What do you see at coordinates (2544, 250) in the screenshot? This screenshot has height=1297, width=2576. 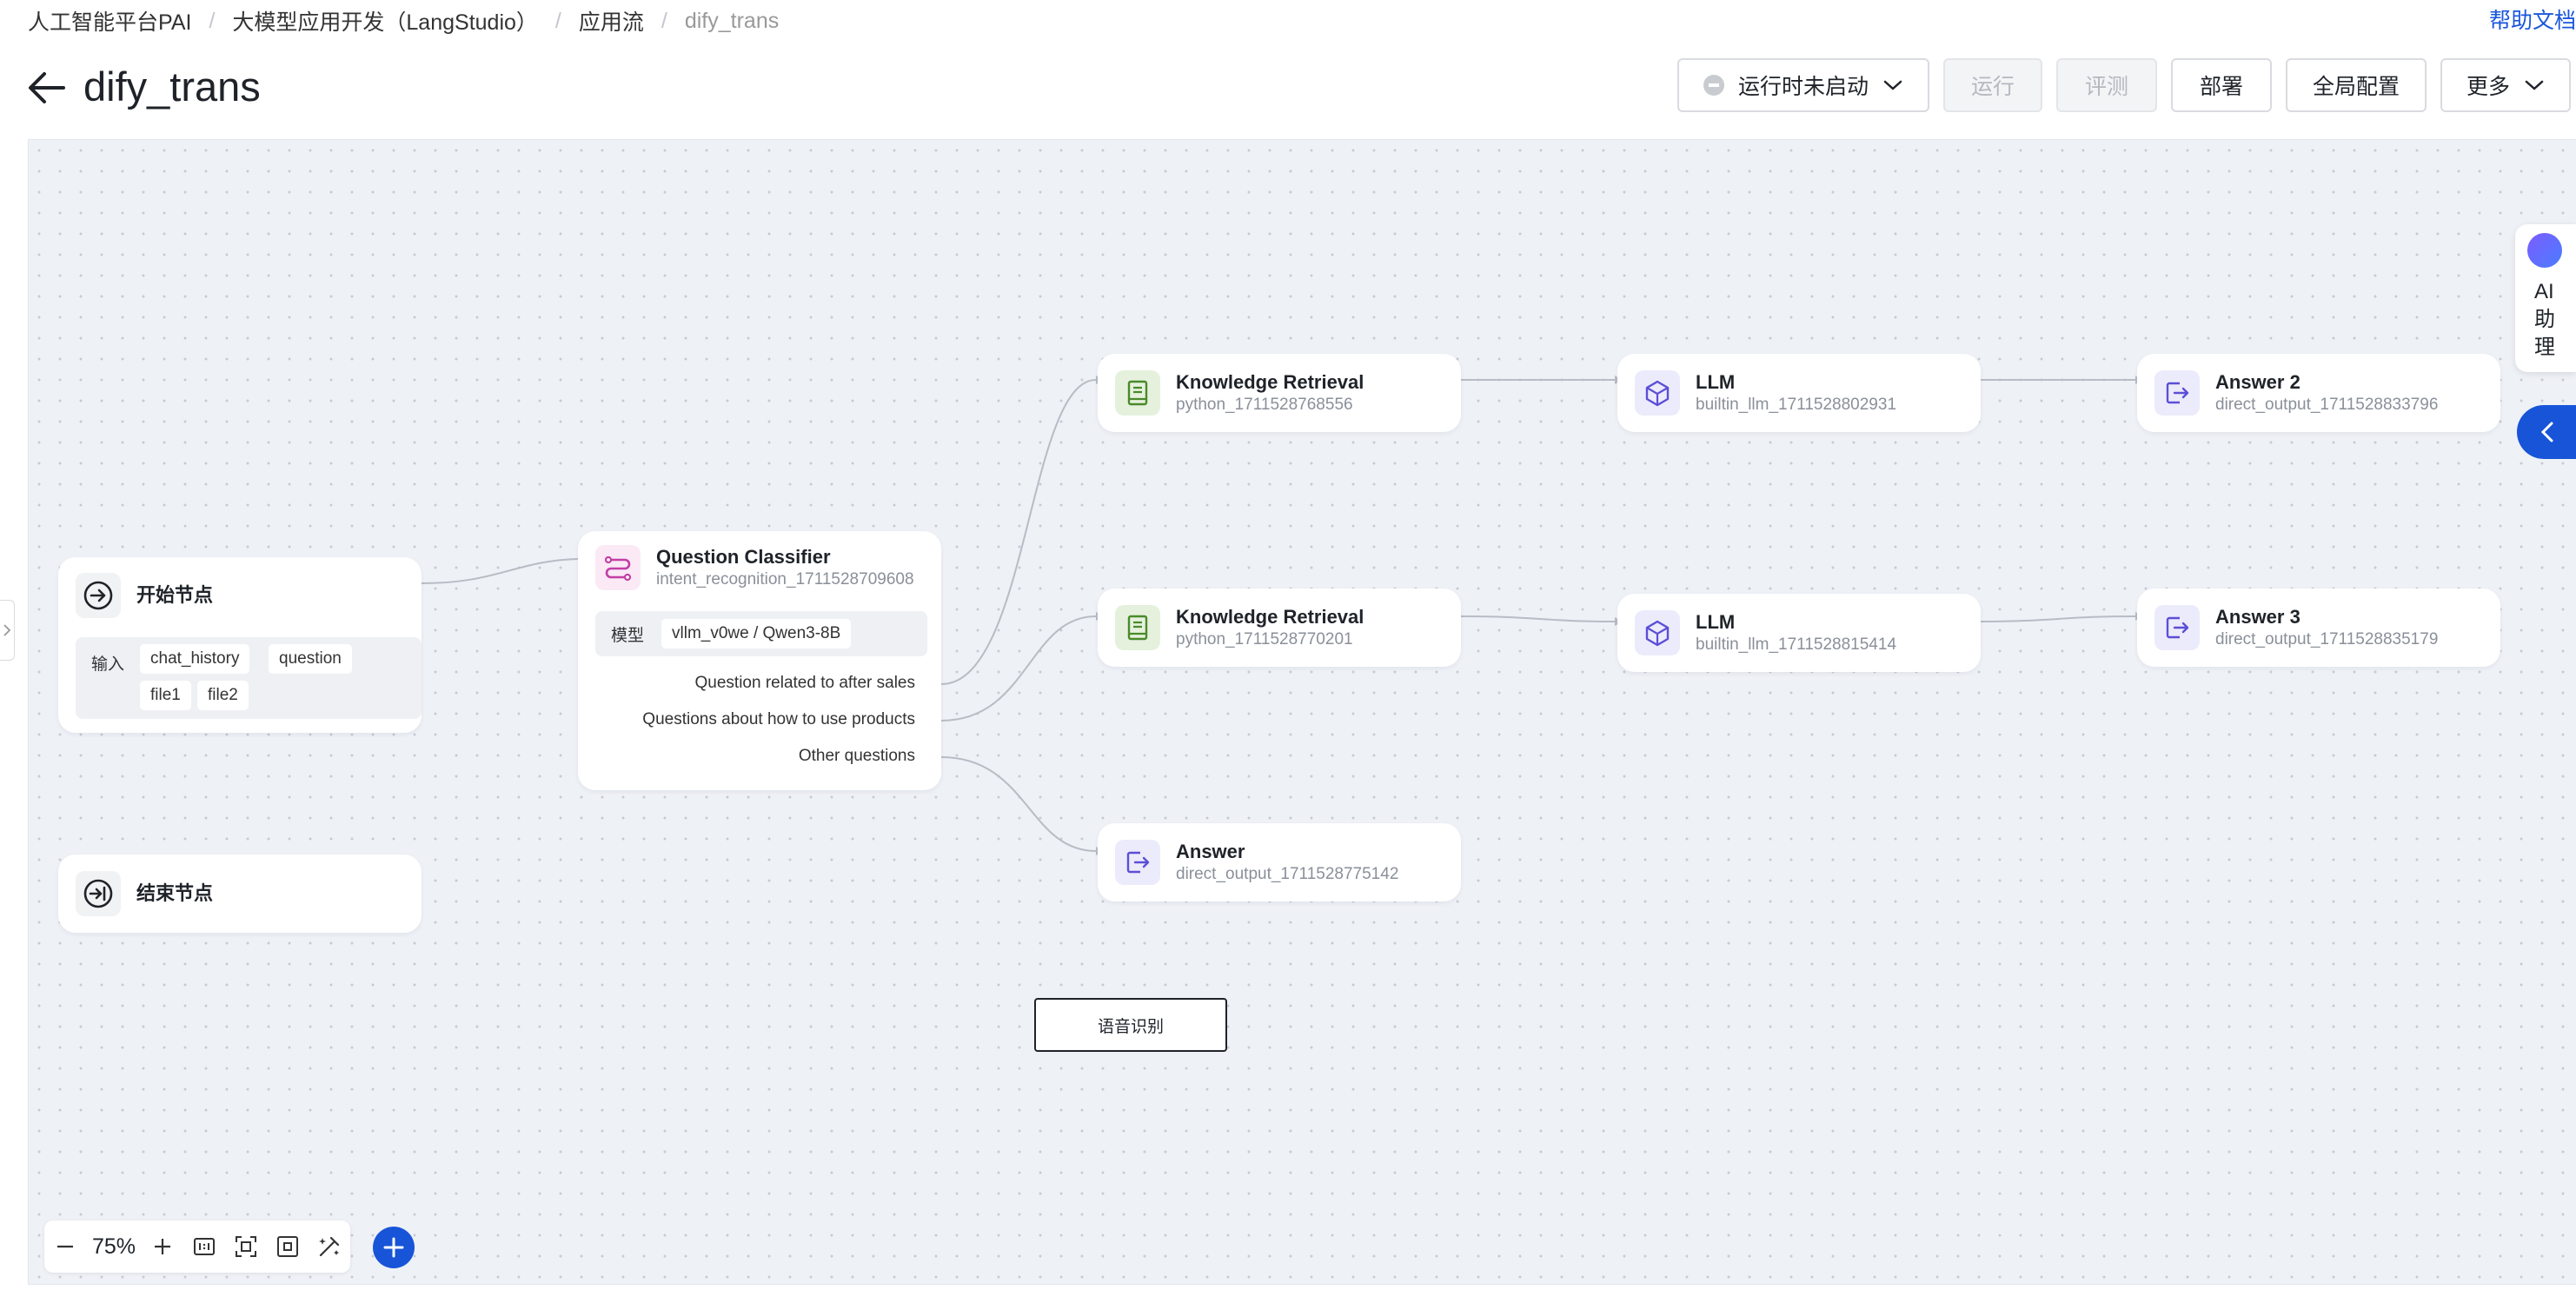 I see `assistant-avatar-icon` at bounding box center [2544, 250].